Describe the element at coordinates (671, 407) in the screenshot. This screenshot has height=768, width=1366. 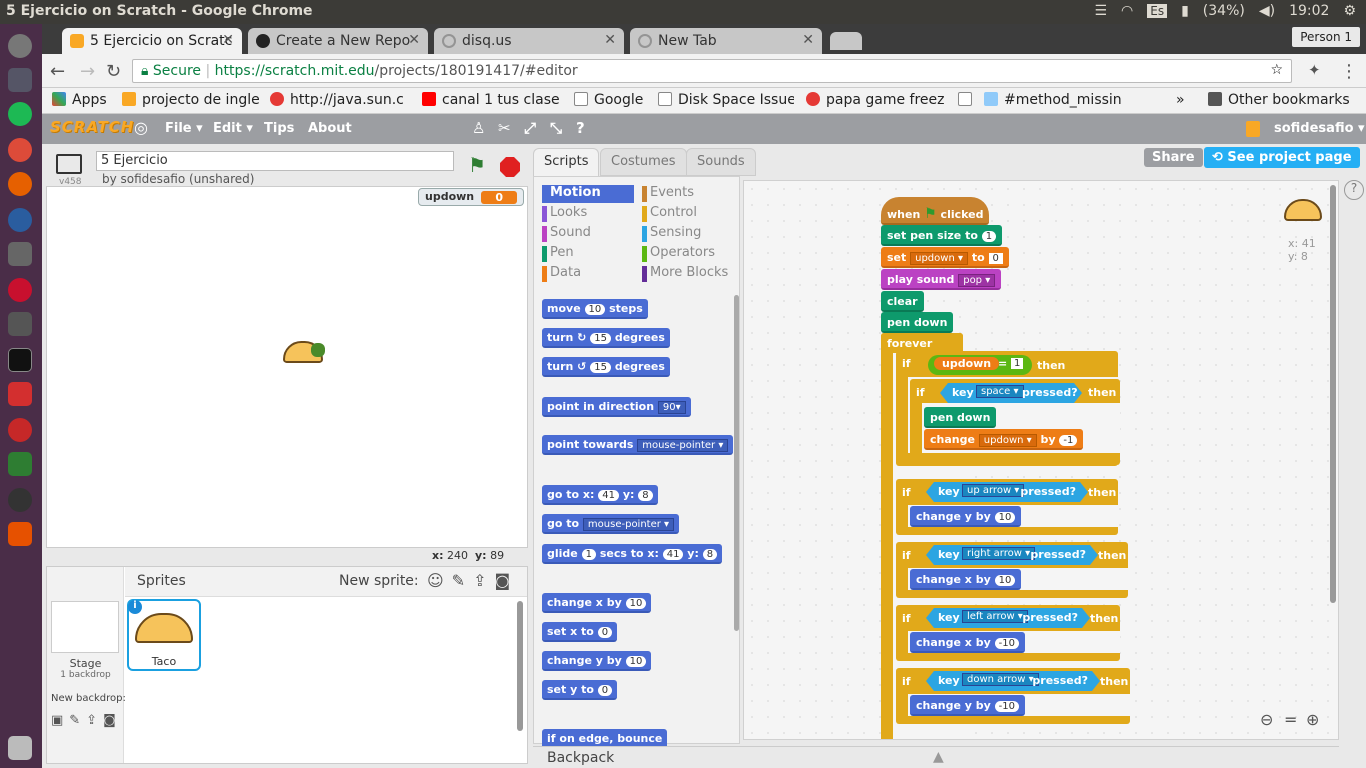
I see `dropdown: 90▾` at that location.